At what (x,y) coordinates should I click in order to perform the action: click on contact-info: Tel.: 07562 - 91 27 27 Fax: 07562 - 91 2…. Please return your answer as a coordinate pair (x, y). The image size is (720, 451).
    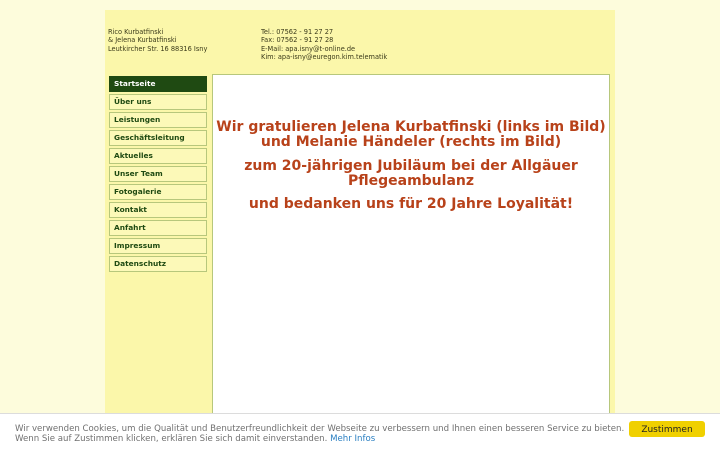
    Looking at the image, I should click on (324, 45).